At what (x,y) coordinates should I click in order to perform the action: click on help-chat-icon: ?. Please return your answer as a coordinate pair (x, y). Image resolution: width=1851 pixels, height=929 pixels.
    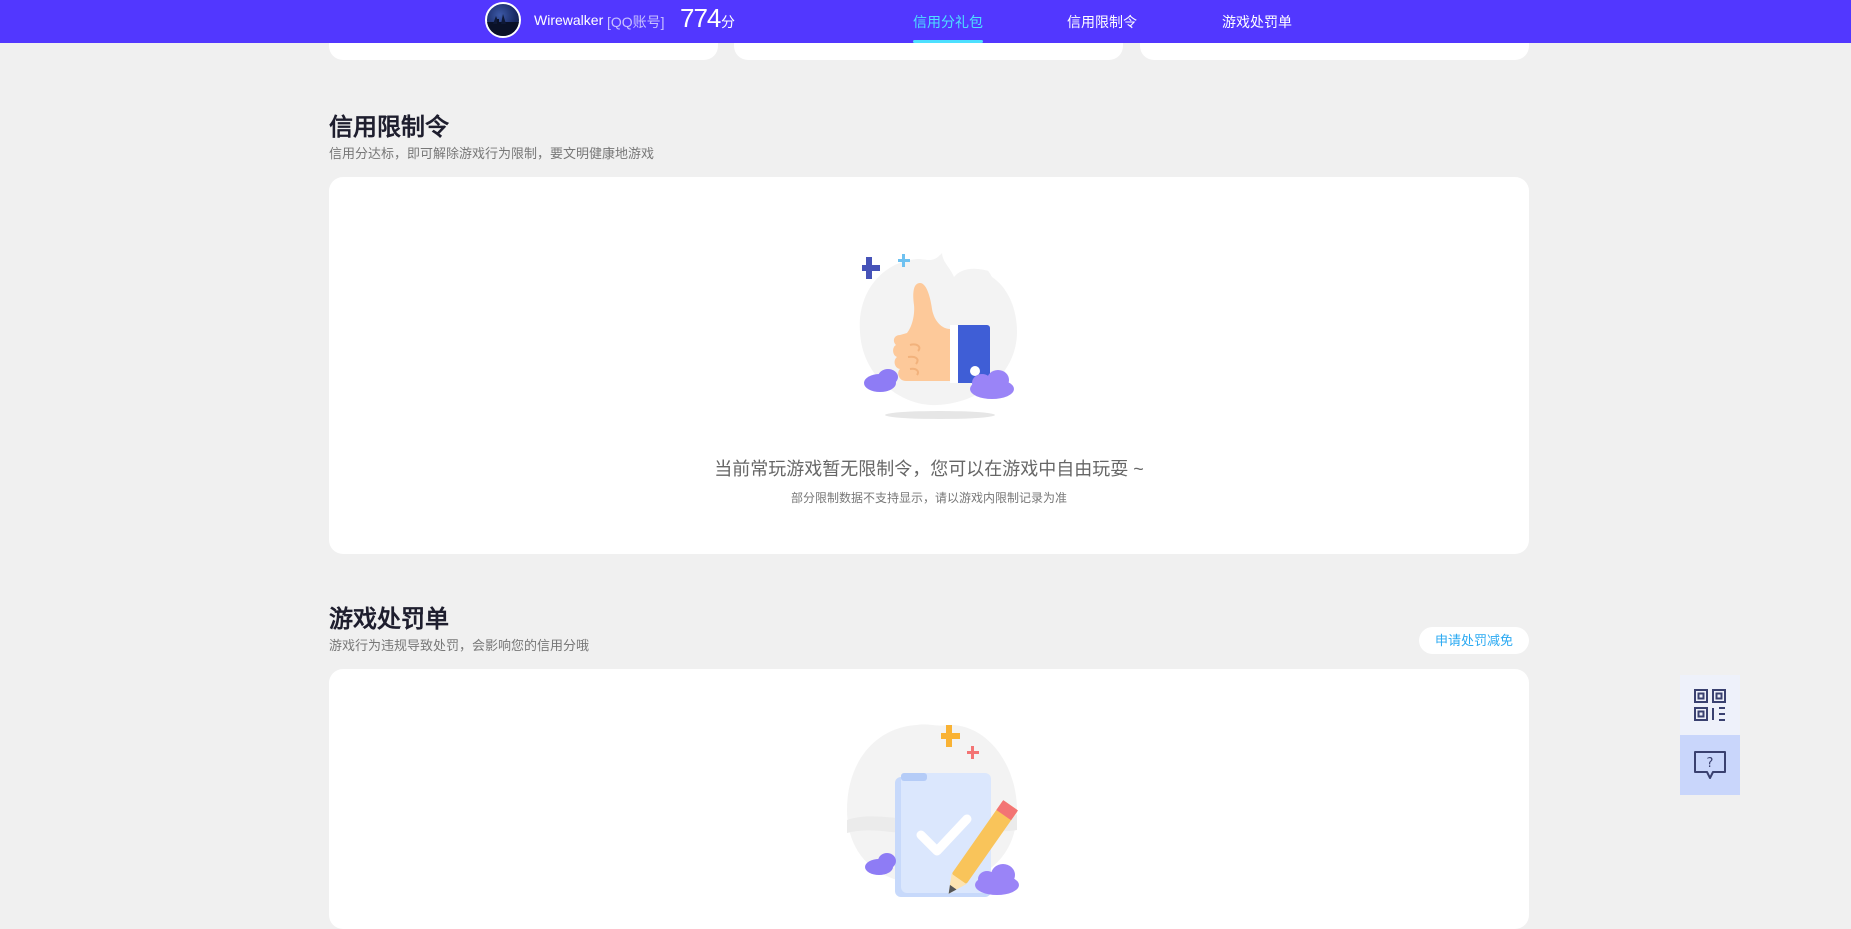
    Looking at the image, I should click on (1710, 765).